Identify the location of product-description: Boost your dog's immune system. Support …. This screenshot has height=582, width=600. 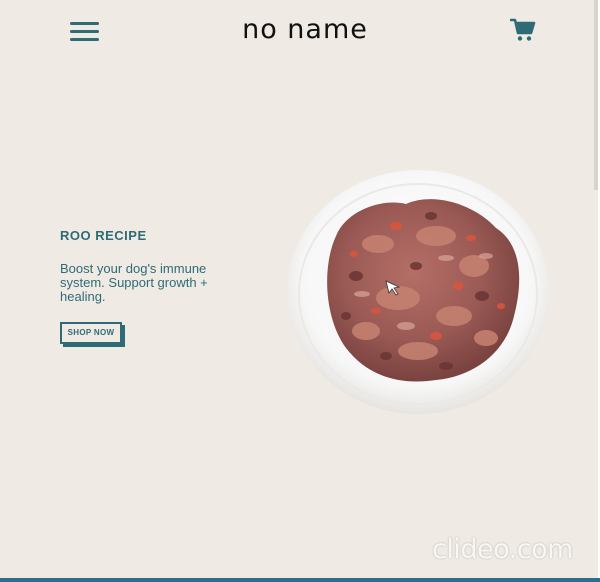
(134, 282).